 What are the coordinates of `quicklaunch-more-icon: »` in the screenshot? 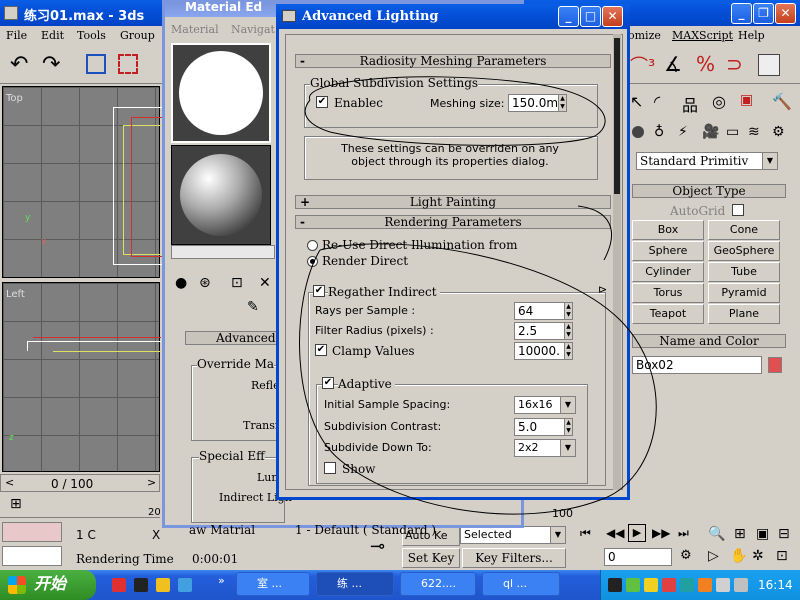 It's located at (221, 580).